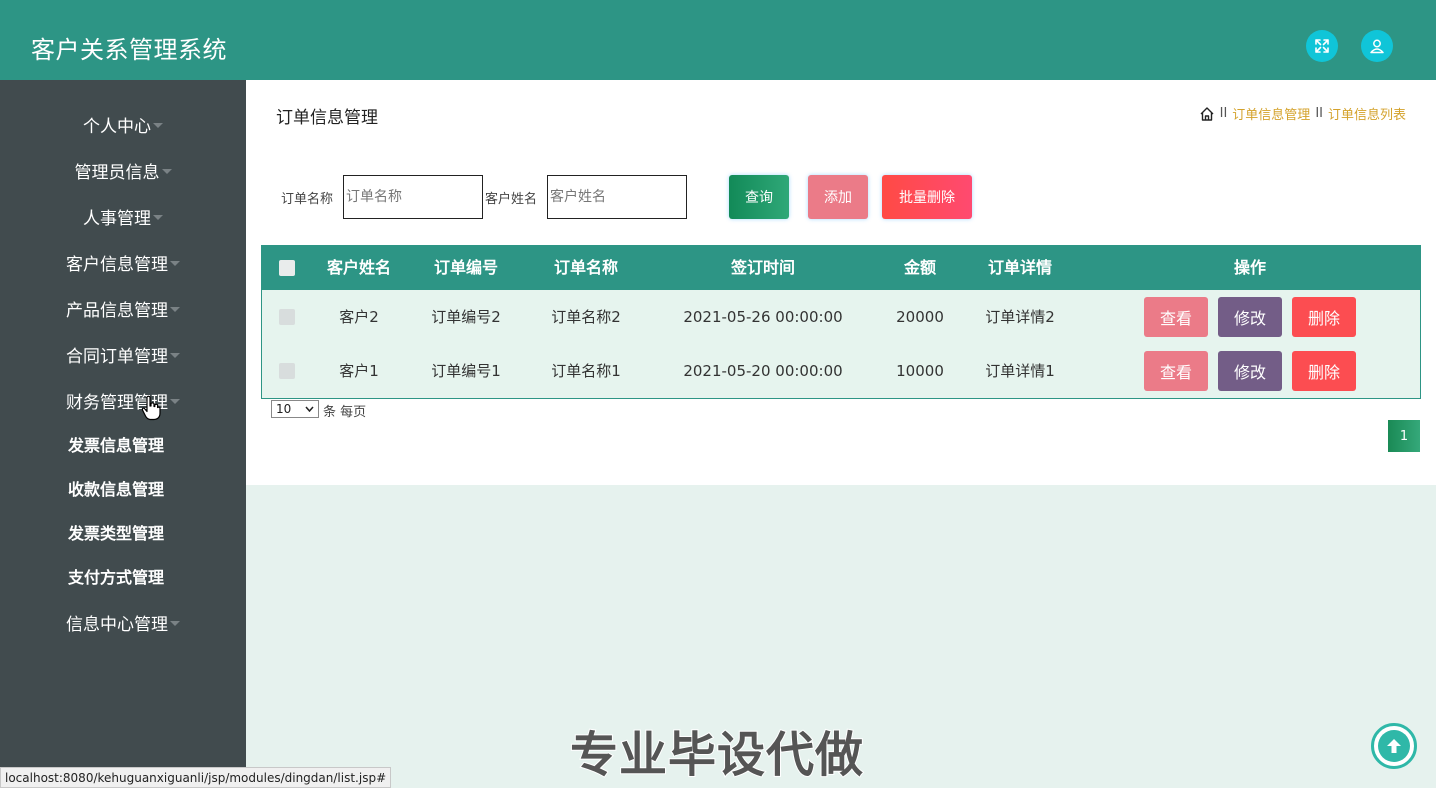  Describe the element at coordinates (413, 197) in the screenshot. I see `order-name-input` at that location.